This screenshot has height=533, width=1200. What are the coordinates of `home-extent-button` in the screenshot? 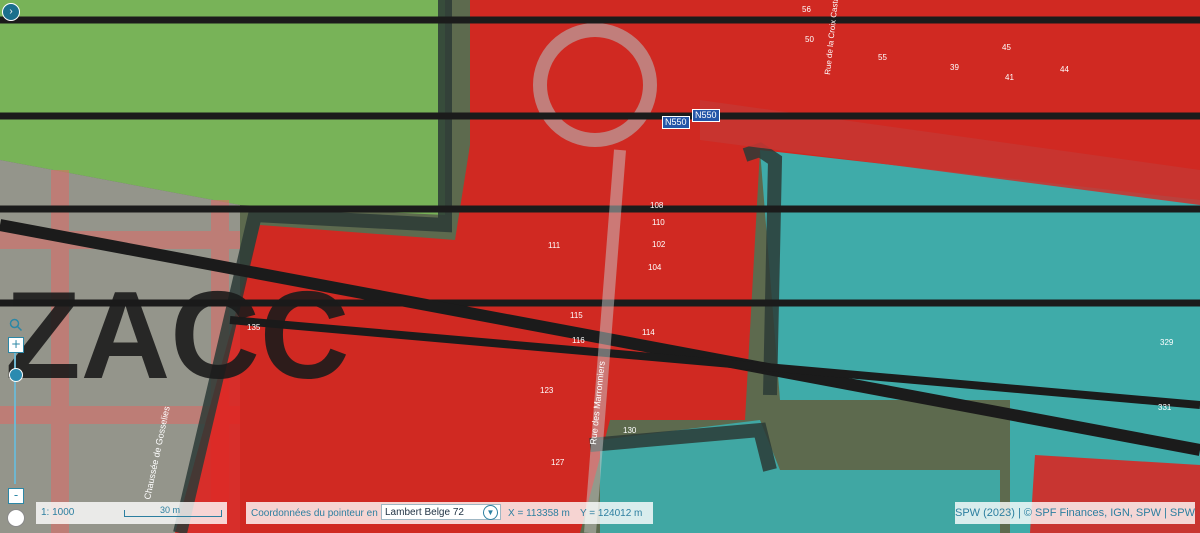 It's located at (16, 518).